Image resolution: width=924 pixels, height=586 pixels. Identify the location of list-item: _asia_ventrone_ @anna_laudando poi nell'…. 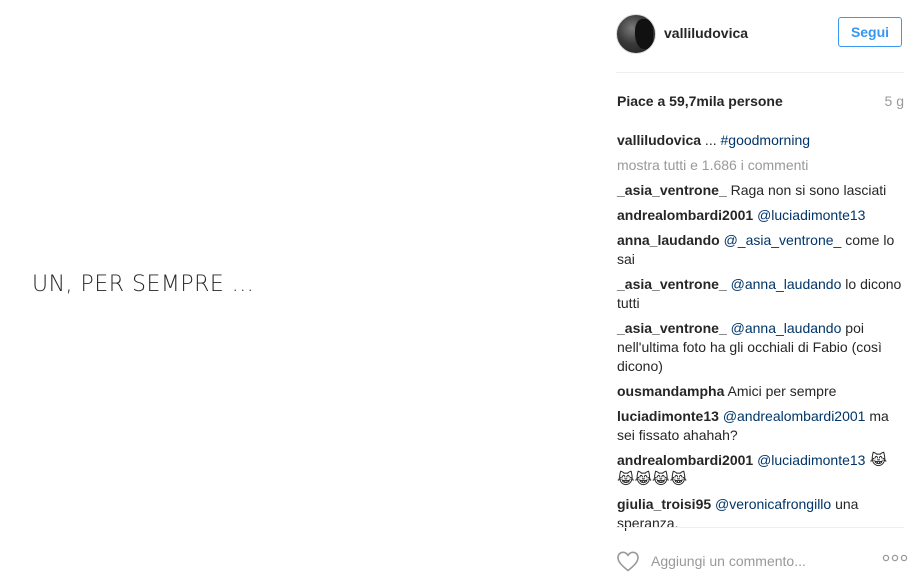
(762, 347).